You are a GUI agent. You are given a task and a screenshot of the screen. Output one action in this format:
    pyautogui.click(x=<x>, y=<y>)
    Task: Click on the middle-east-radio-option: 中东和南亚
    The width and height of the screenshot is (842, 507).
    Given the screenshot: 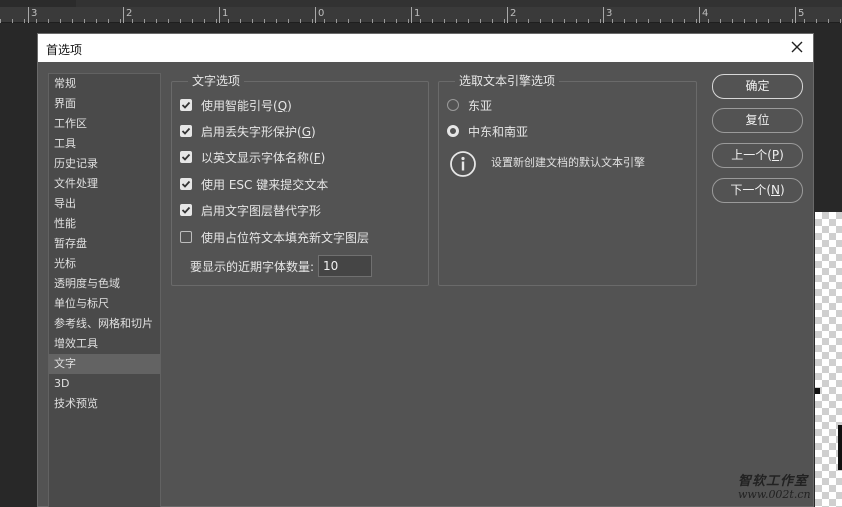 What is the action you would take?
    pyautogui.click(x=487, y=131)
    